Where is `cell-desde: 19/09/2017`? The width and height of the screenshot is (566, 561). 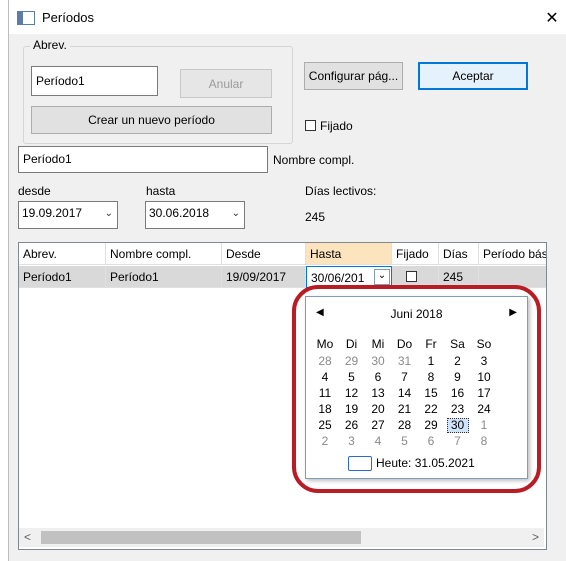
cell-desde: 19/09/2017 is located at coordinates (264, 277).